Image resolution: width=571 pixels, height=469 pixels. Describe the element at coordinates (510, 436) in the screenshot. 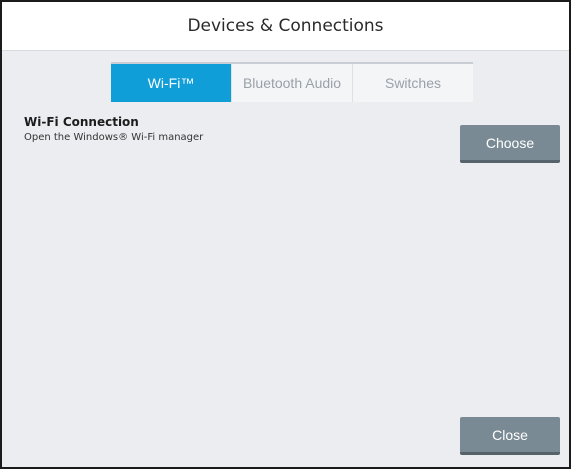

I see `close-button: Close` at that location.